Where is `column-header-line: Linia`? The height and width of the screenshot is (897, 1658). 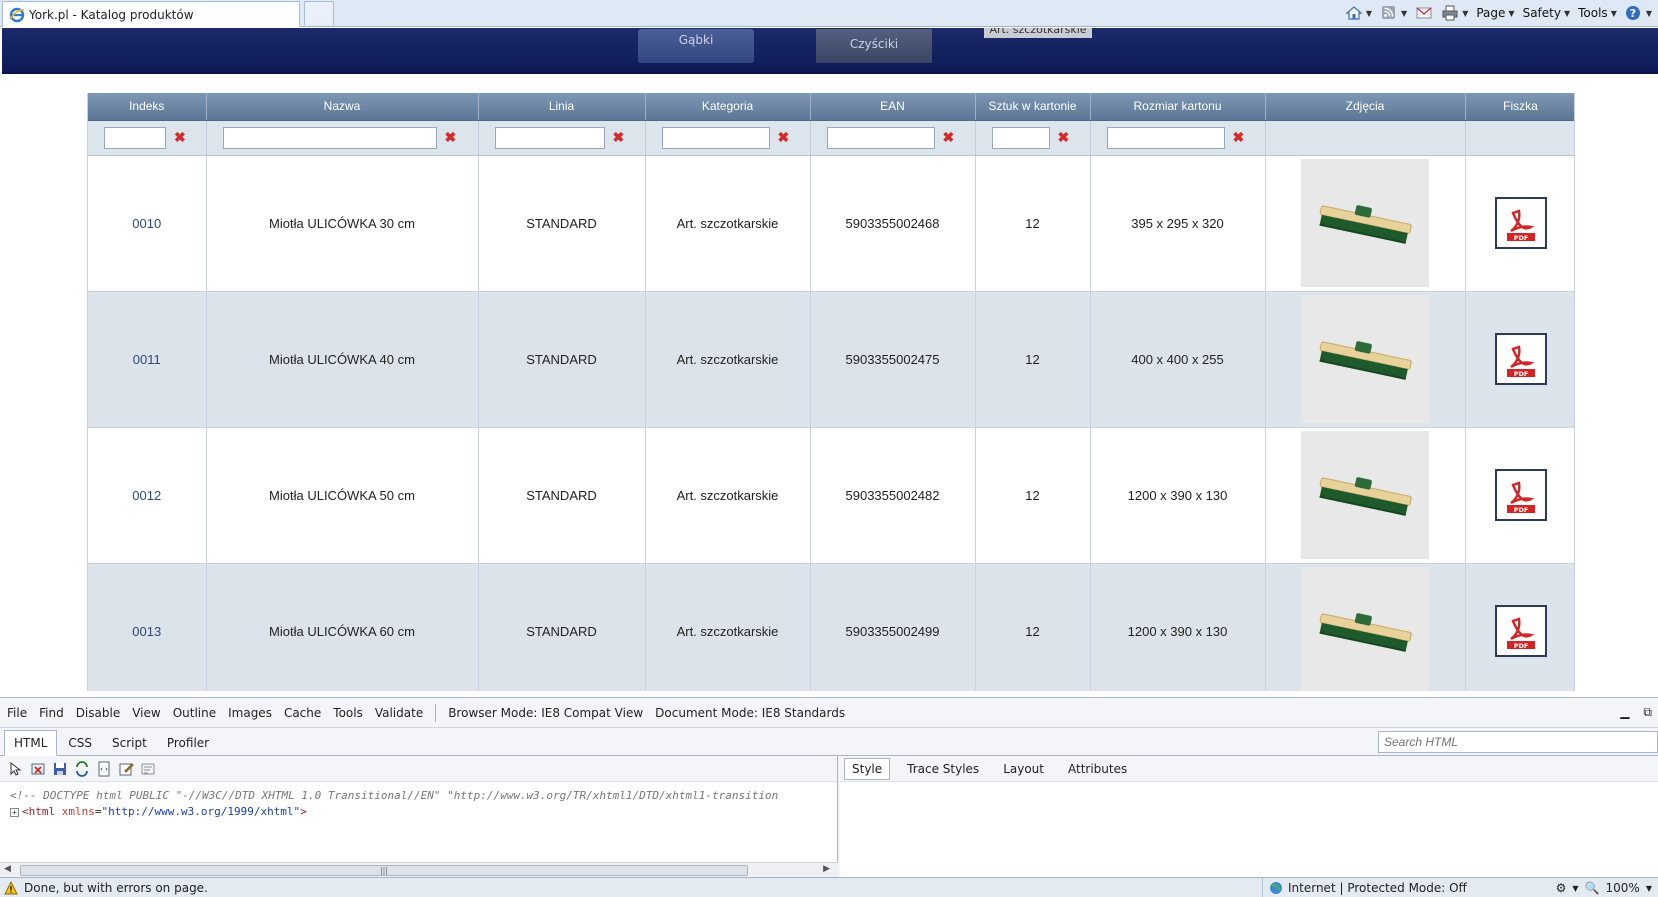
column-header-line: Linia is located at coordinates (562, 107).